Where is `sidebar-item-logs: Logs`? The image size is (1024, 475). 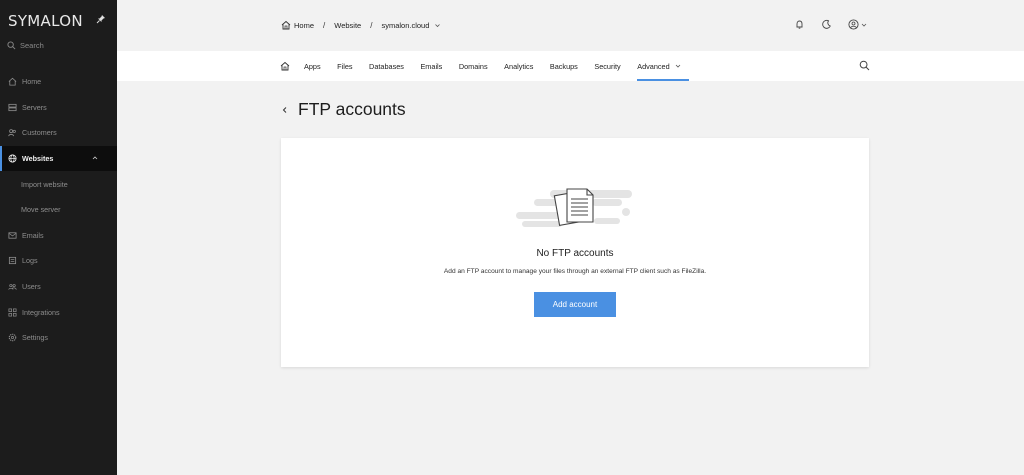 sidebar-item-logs: Logs is located at coordinates (58, 261).